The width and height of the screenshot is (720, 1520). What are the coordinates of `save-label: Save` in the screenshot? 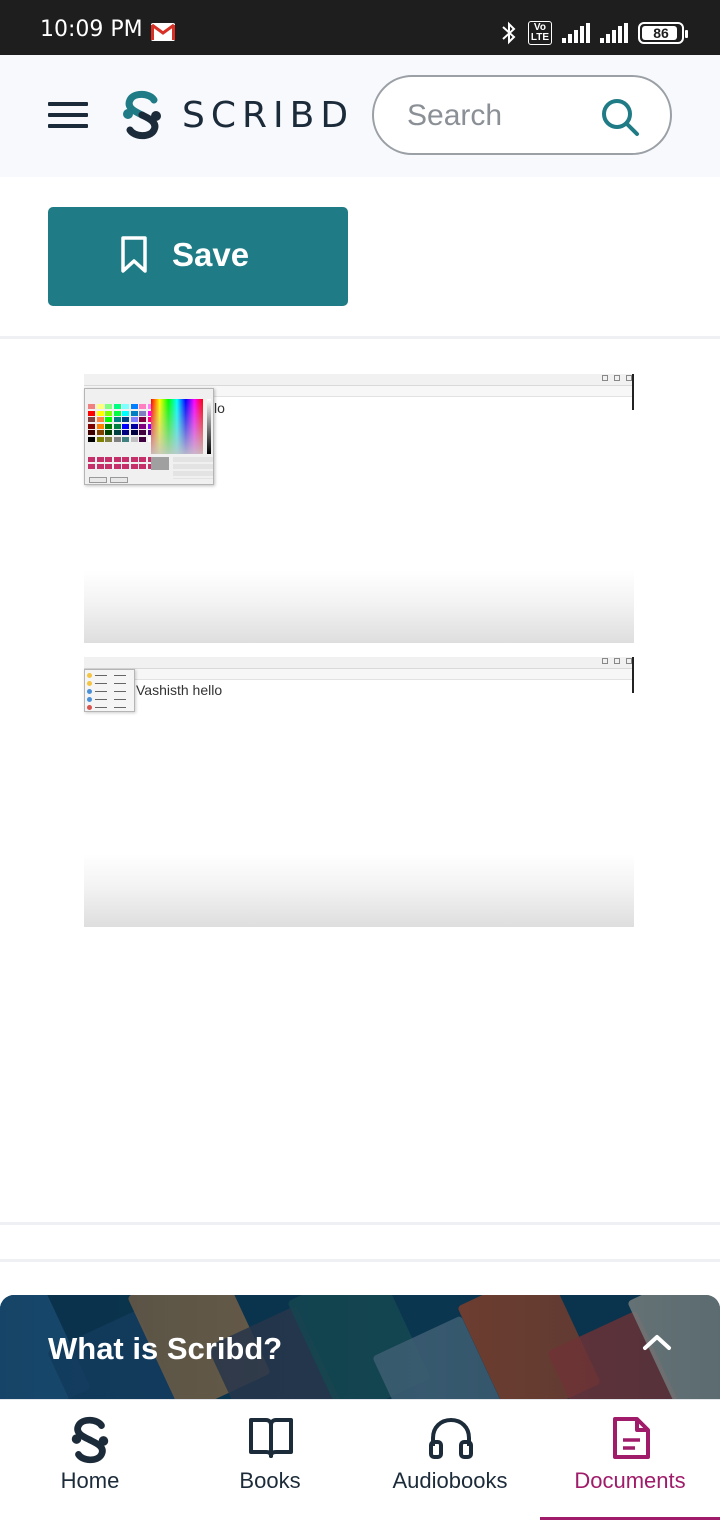 It's located at (211, 254).